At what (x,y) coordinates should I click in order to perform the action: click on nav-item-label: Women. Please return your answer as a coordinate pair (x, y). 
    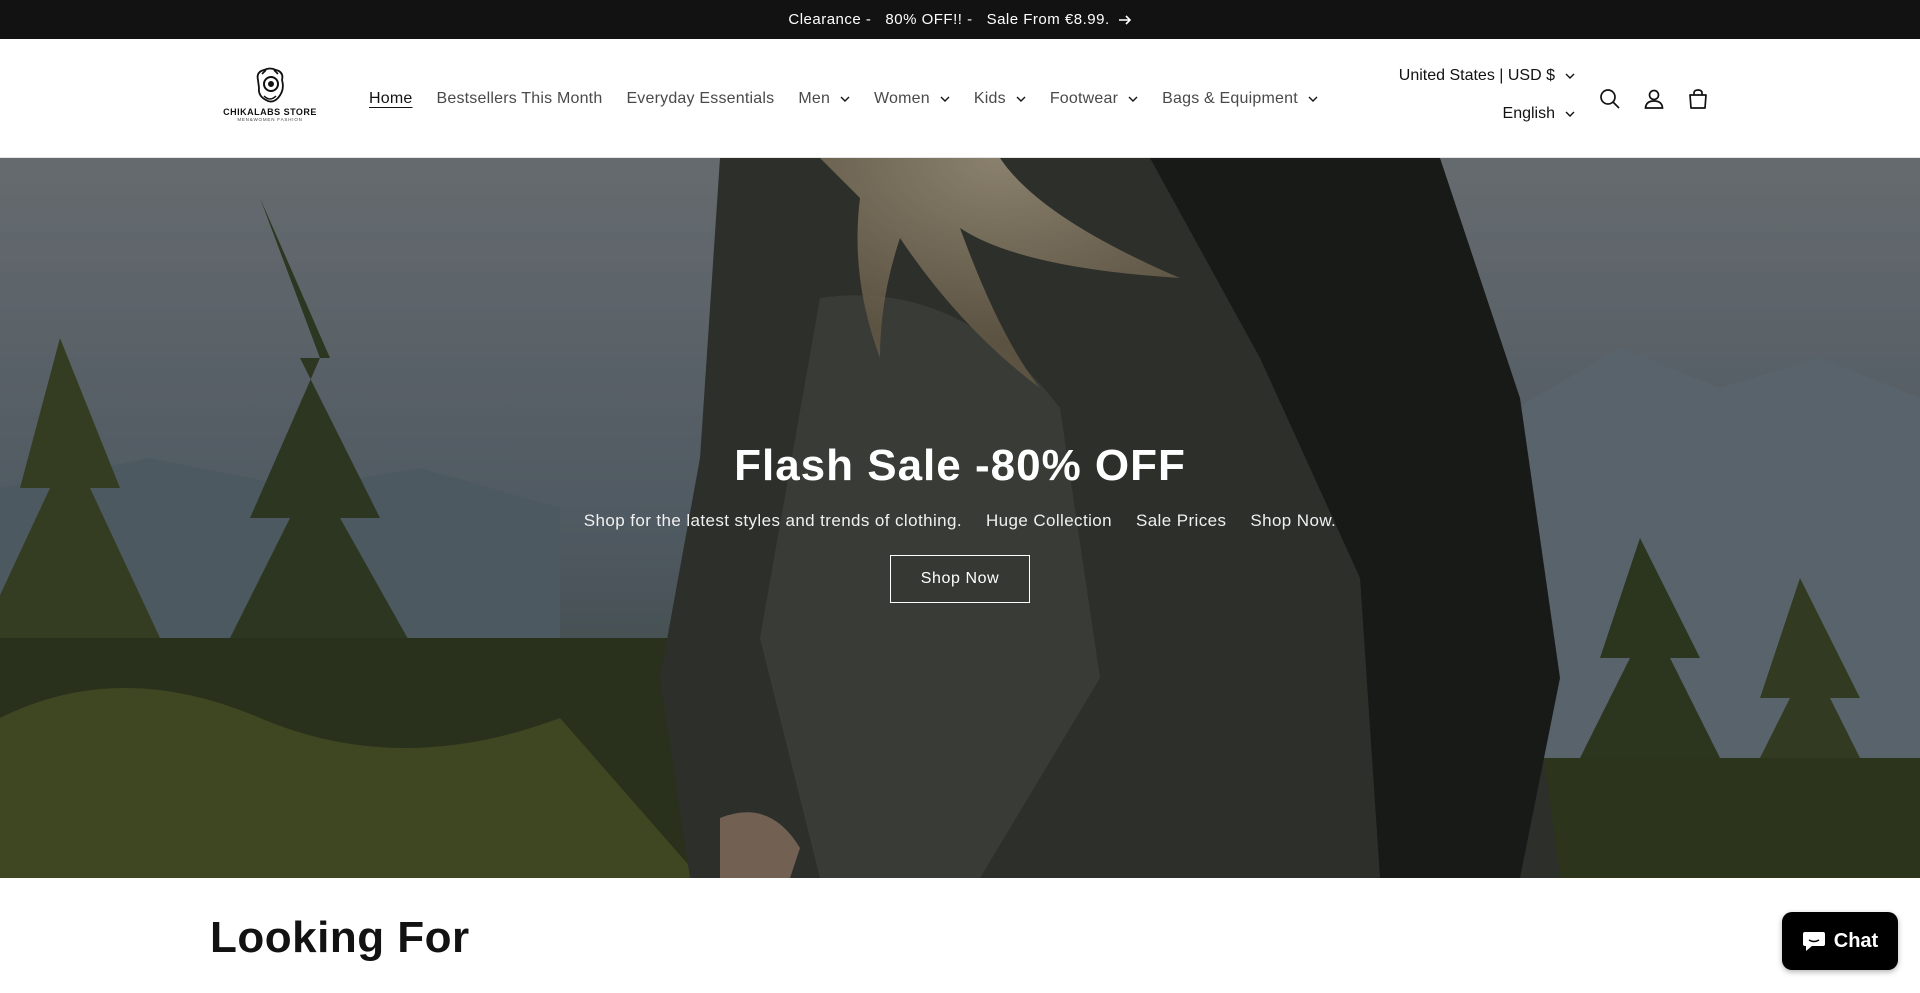
    Looking at the image, I should click on (902, 98).